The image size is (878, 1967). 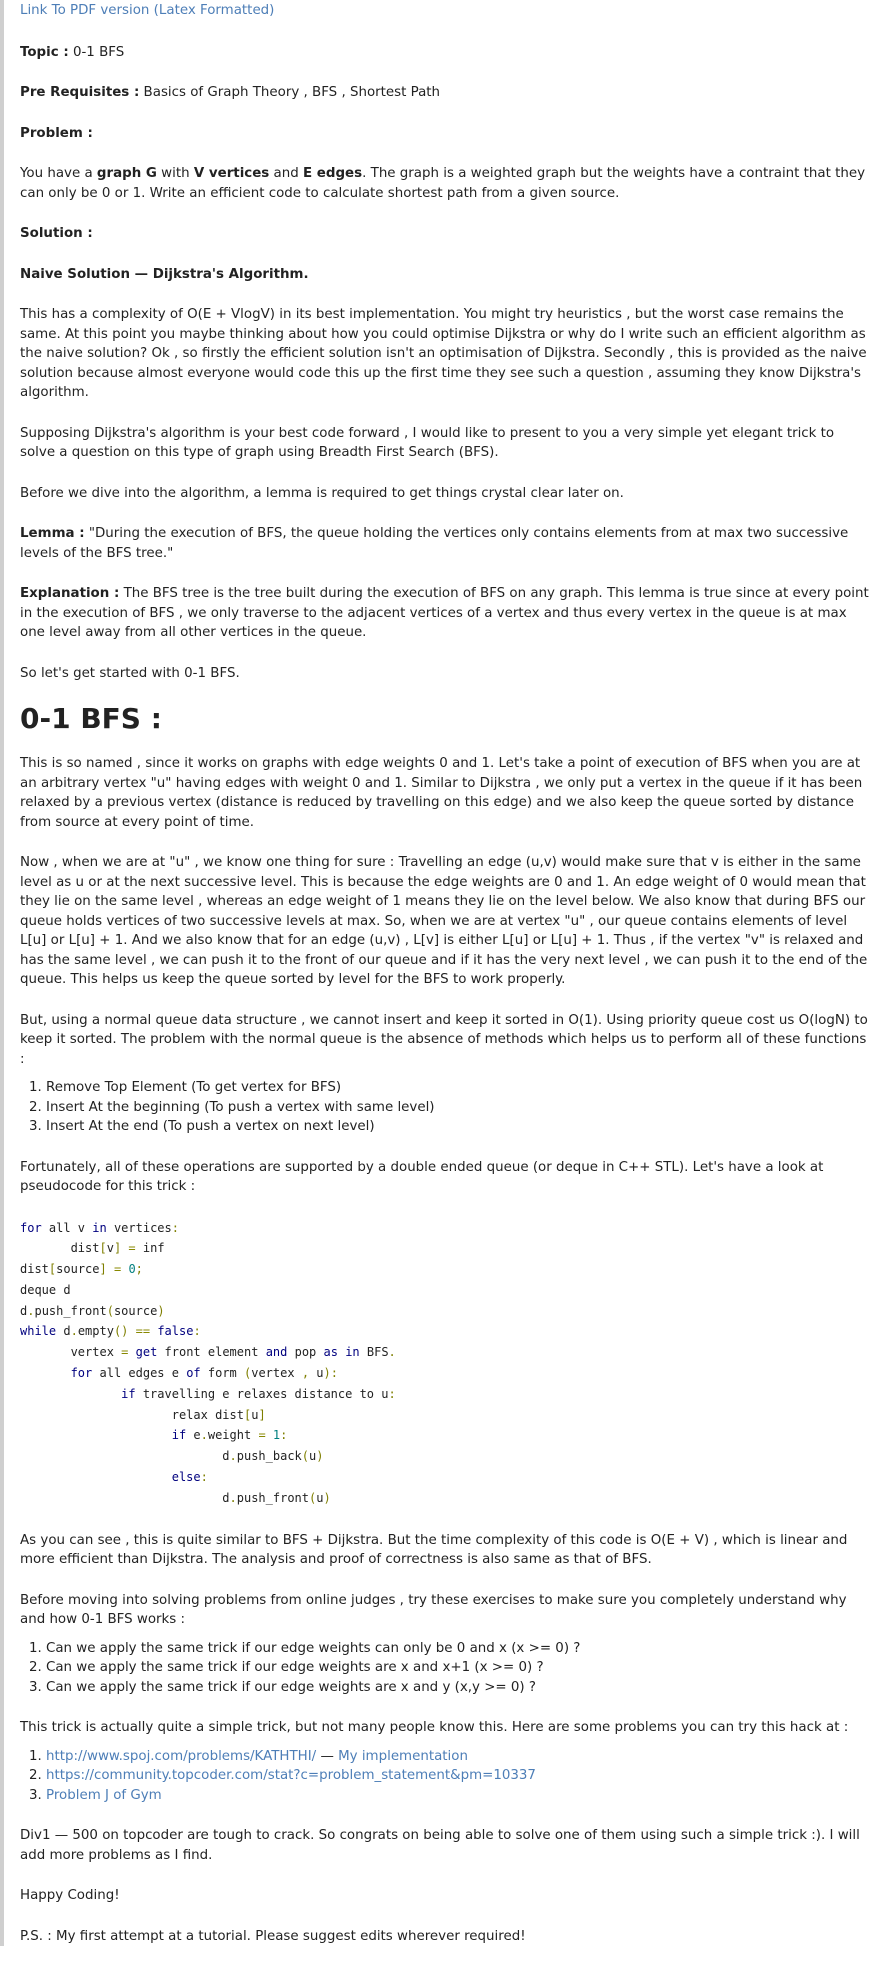 What do you see at coordinates (52, 533) in the screenshot?
I see `lemma-label: Lemma :` at bounding box center [52, 533].